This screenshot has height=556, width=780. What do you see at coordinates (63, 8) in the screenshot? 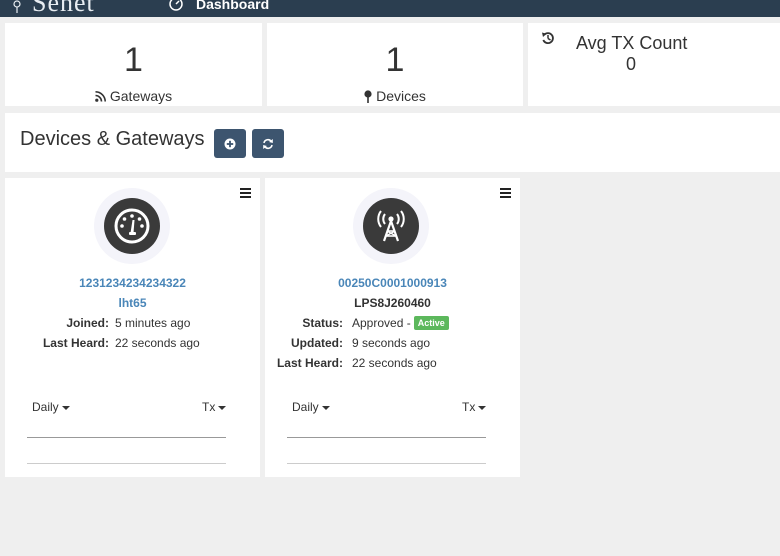
I see `brand-name: Senet` at bounding box center [63, 8].